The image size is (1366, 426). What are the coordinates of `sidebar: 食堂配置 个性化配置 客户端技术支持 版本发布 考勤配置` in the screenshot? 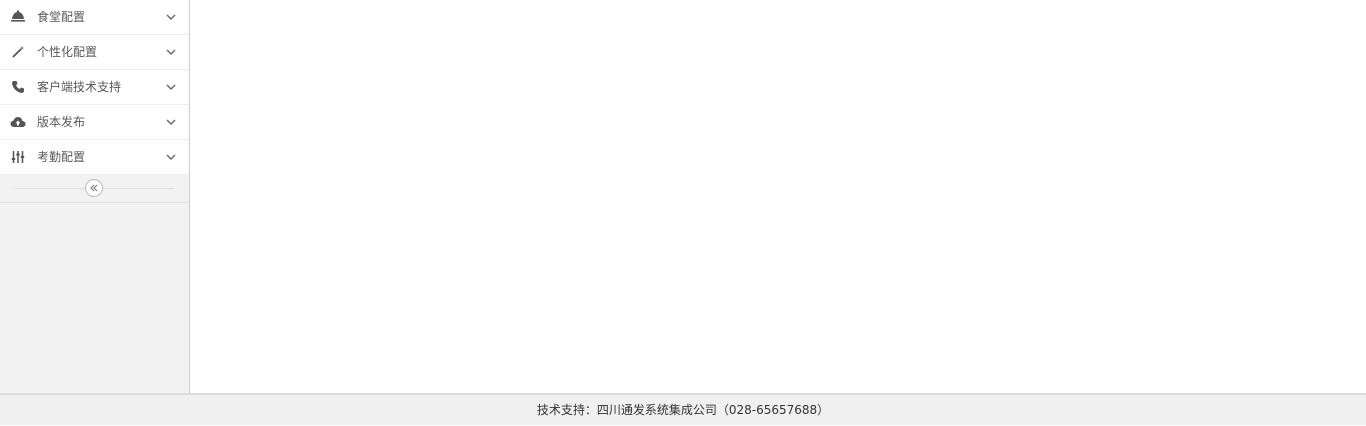 It's located at (95, 196).